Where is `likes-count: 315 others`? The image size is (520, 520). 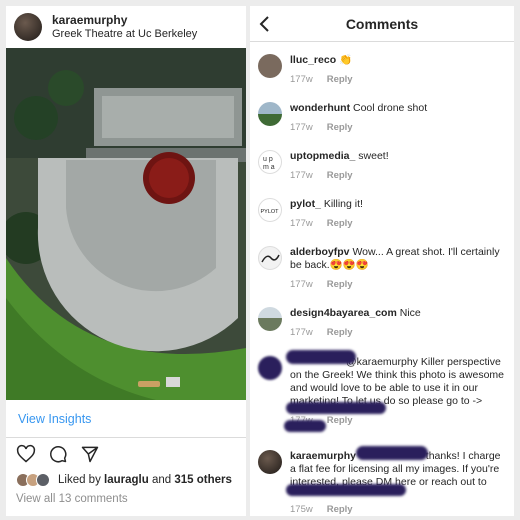 likes-count: 315 others is located at coordinates (203, 480).